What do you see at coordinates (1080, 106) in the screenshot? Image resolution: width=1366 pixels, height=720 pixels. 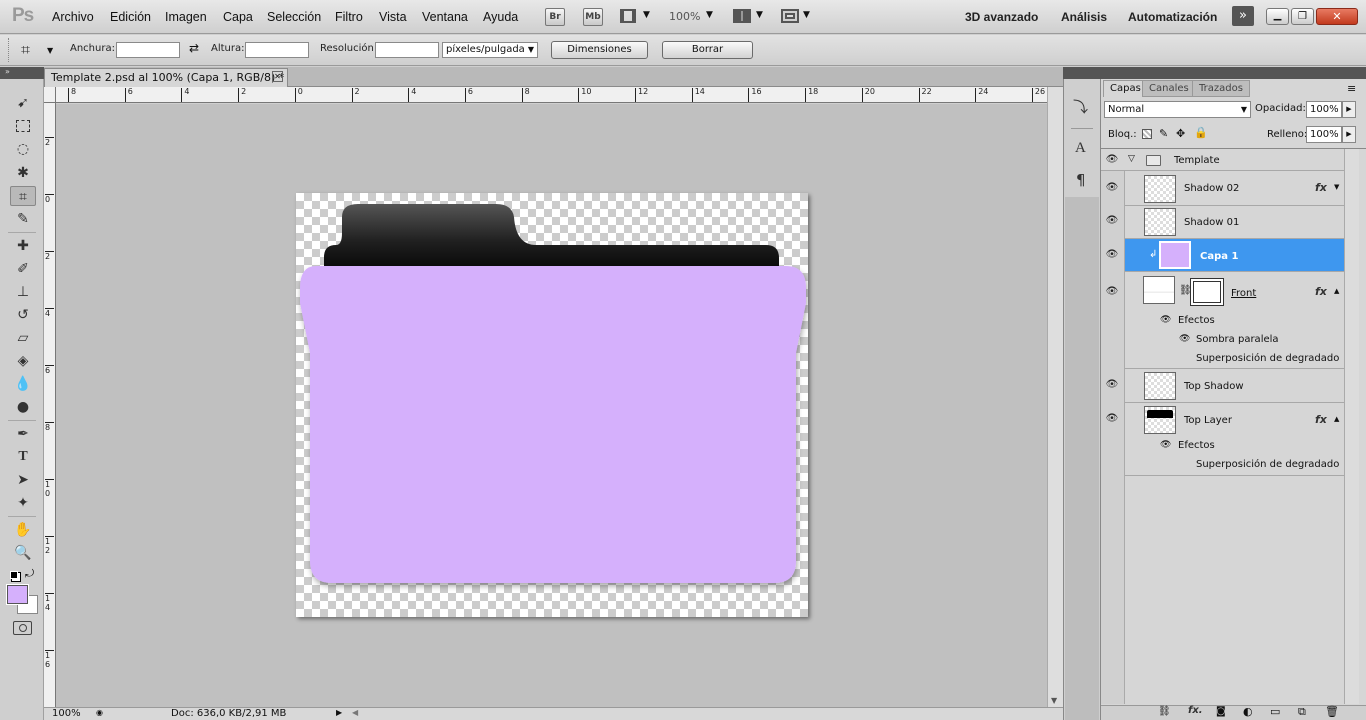 I see `history-panel-icon: ⤵` at bounding box center [1080, 106].